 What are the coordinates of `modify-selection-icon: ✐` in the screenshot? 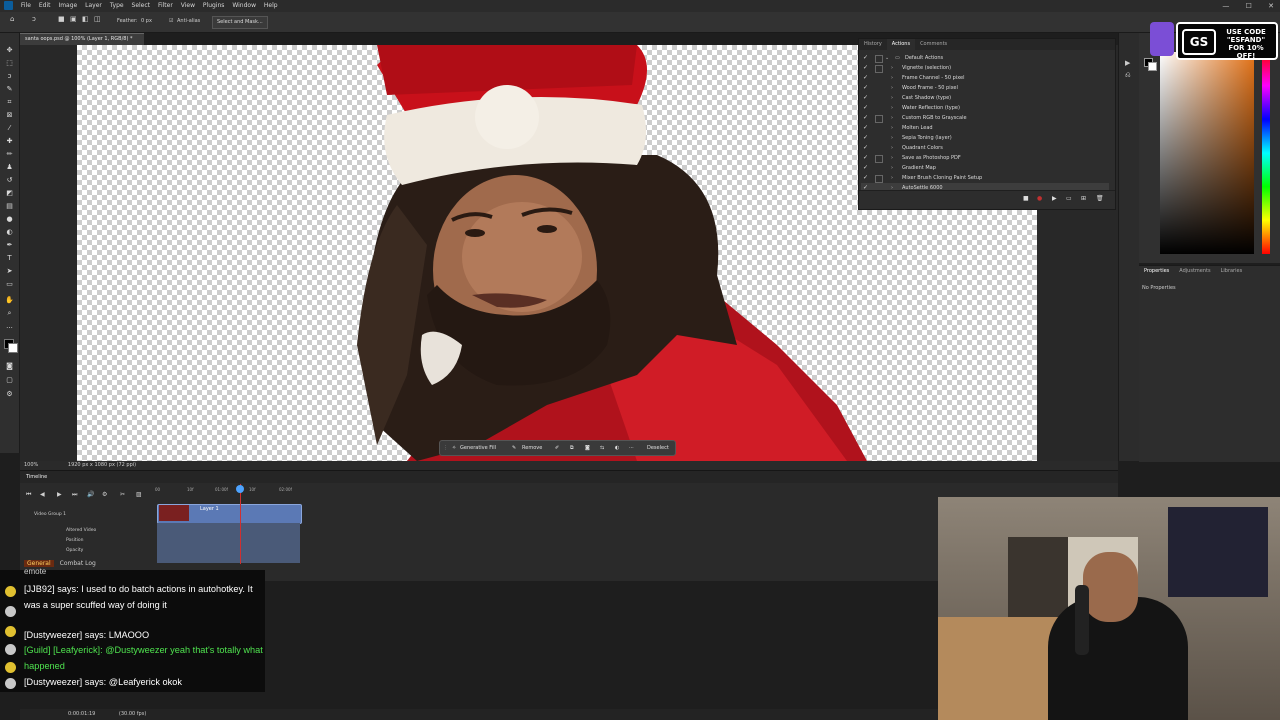 It's located at (557, 448).